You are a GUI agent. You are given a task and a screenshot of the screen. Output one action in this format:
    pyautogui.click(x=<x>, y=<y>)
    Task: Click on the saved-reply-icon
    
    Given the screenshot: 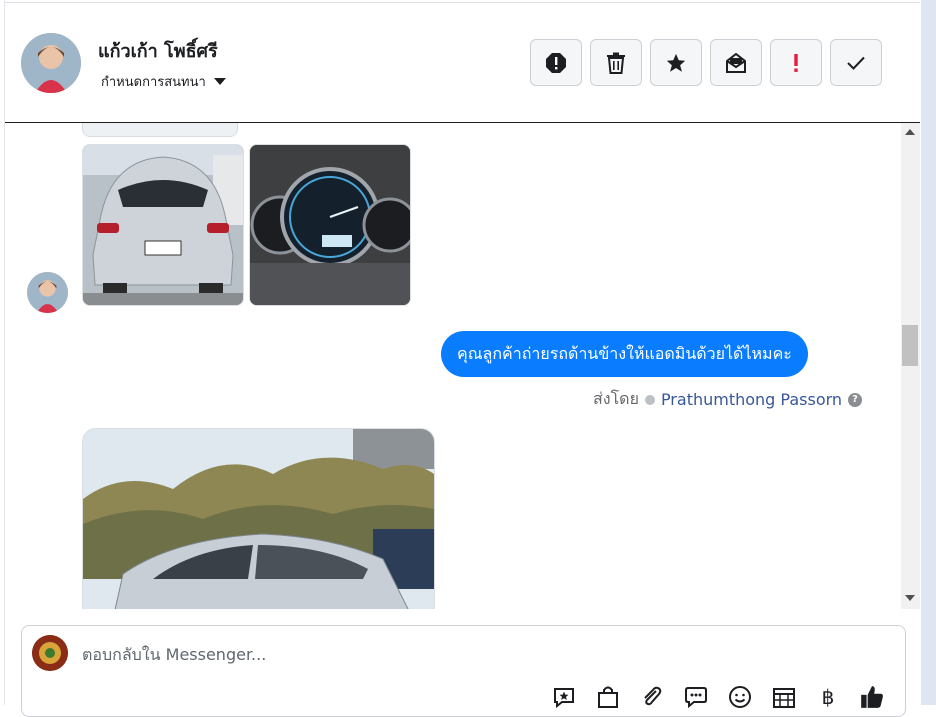 What is the action you would take?
    pyautogui.click(x=564, y=698)
    